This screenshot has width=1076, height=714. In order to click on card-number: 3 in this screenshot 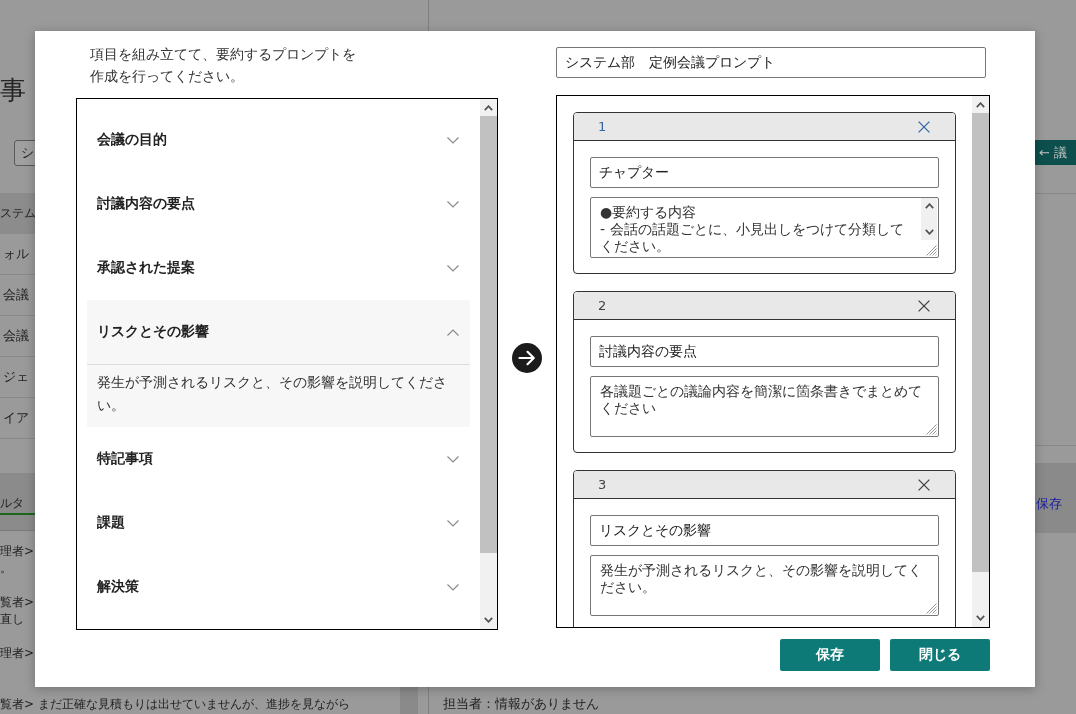, I will do `click(602, 484)`.